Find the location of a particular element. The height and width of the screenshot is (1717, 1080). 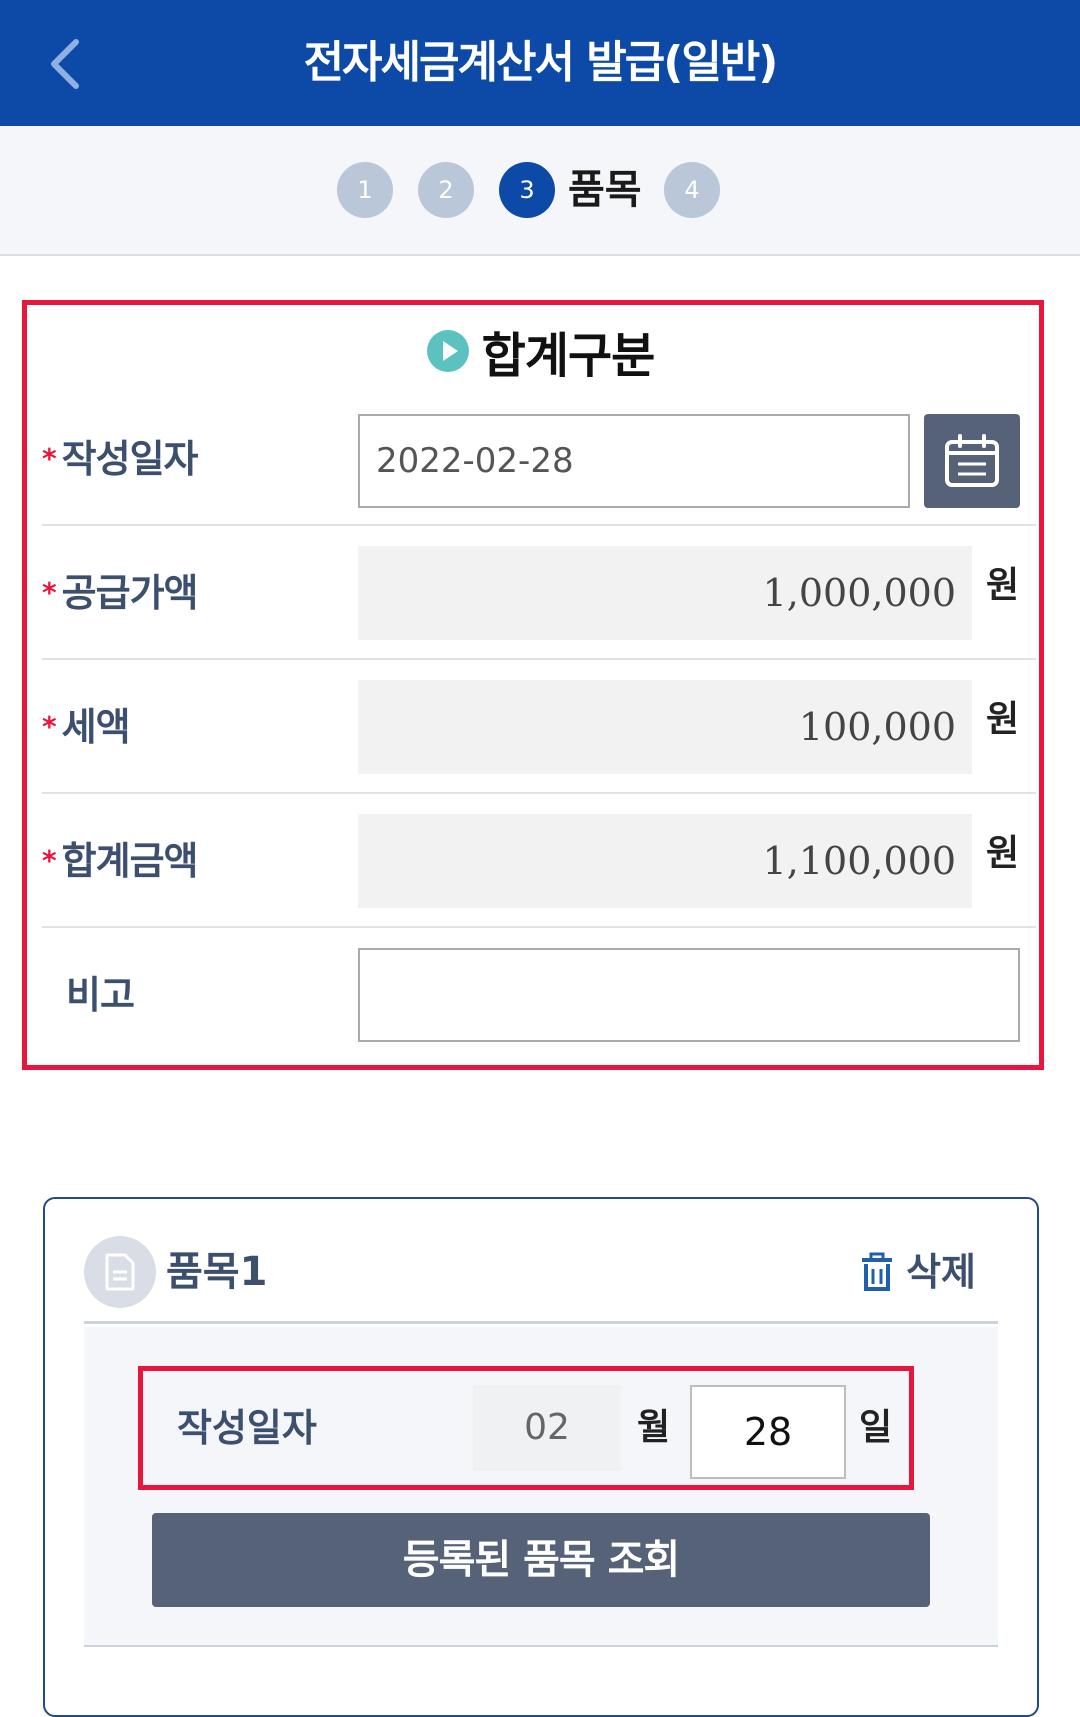

delete-label: 삭제 is located at coordinates (941, 1272).